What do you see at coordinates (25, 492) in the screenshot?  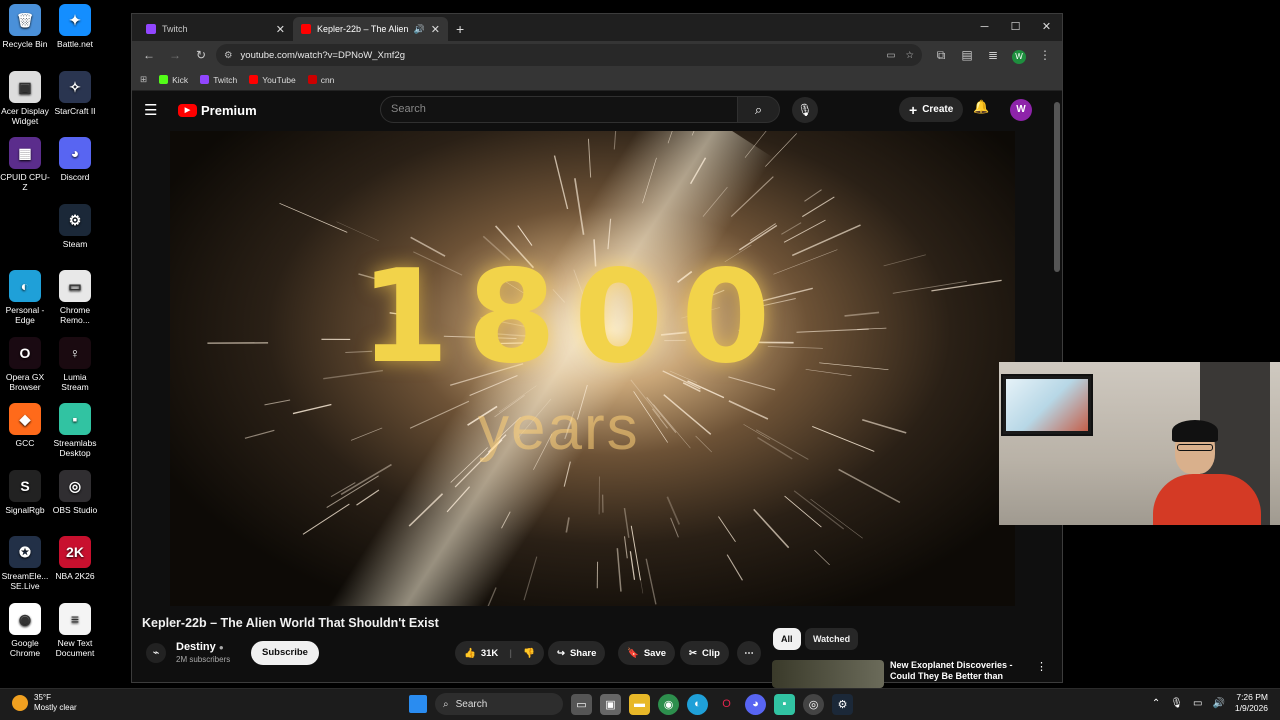 I see `desktop-icon-signalrgb: S SignalRgb` at bounding box center [25, 492].